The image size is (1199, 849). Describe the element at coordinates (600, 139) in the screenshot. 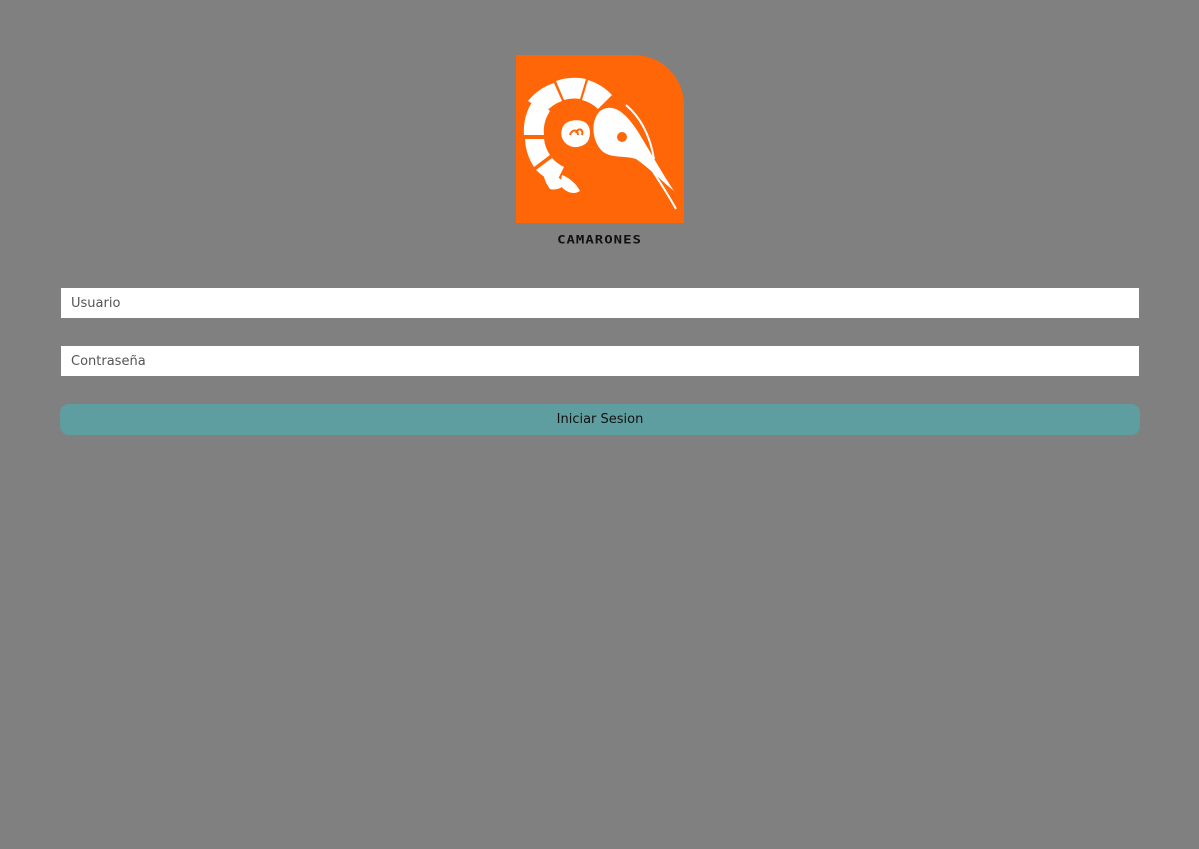

I see `camarones-logo` at that location.